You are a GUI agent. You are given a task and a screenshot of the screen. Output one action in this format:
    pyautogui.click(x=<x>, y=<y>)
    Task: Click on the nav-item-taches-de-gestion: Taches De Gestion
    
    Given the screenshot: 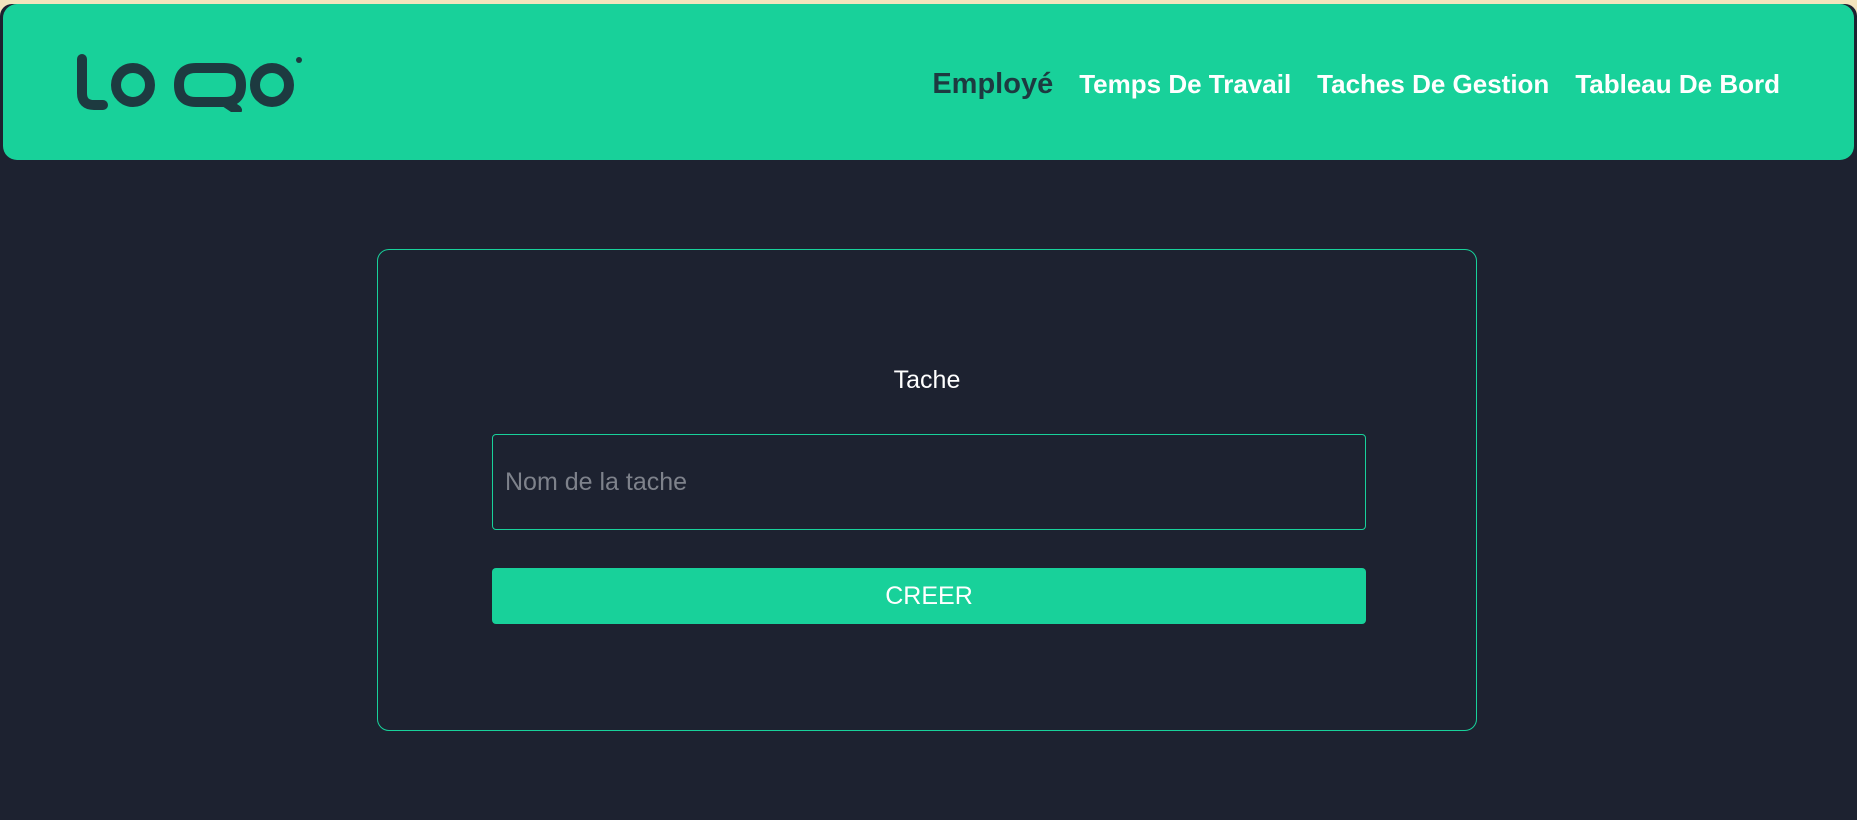 What is the action you would take?
    pyautogui.click(x=1433, y=84)
    